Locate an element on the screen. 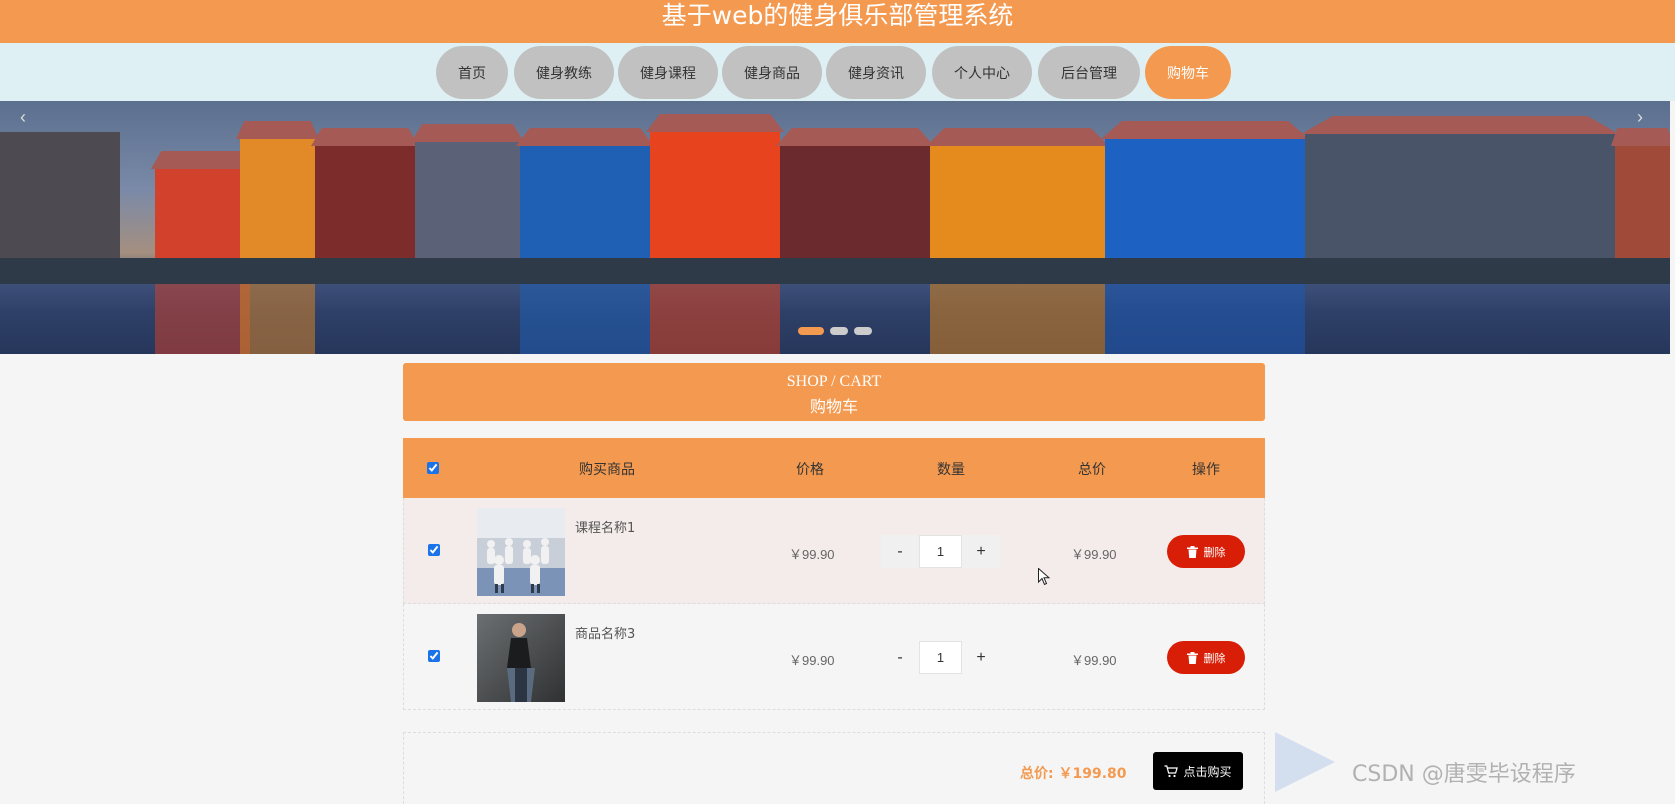  header-product: 购买商品 is located at coordinates (607, 470).